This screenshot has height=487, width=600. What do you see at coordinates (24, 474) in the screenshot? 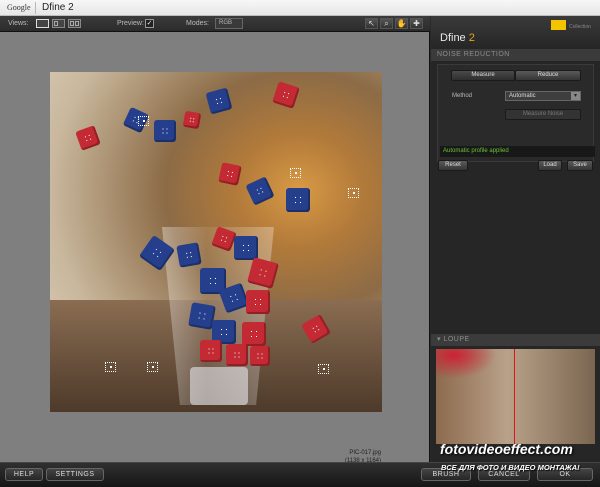
I see `help-button: HELP` at bounding box center [24, 474].